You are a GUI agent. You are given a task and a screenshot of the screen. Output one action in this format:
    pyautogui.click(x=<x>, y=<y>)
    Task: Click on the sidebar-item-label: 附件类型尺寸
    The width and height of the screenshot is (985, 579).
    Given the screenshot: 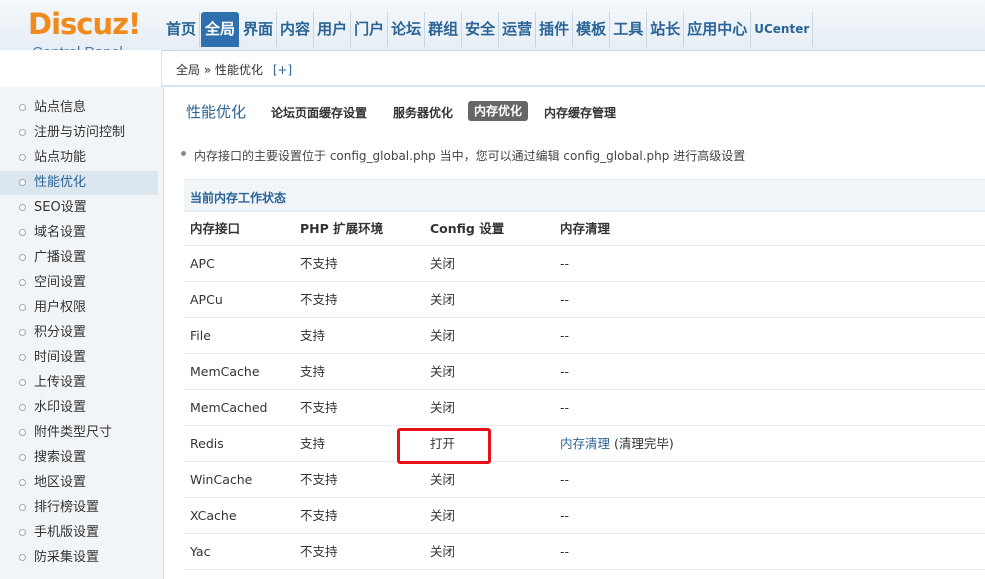 What is the action you would take?
    pyautogui.click(x=73, y=432)
    